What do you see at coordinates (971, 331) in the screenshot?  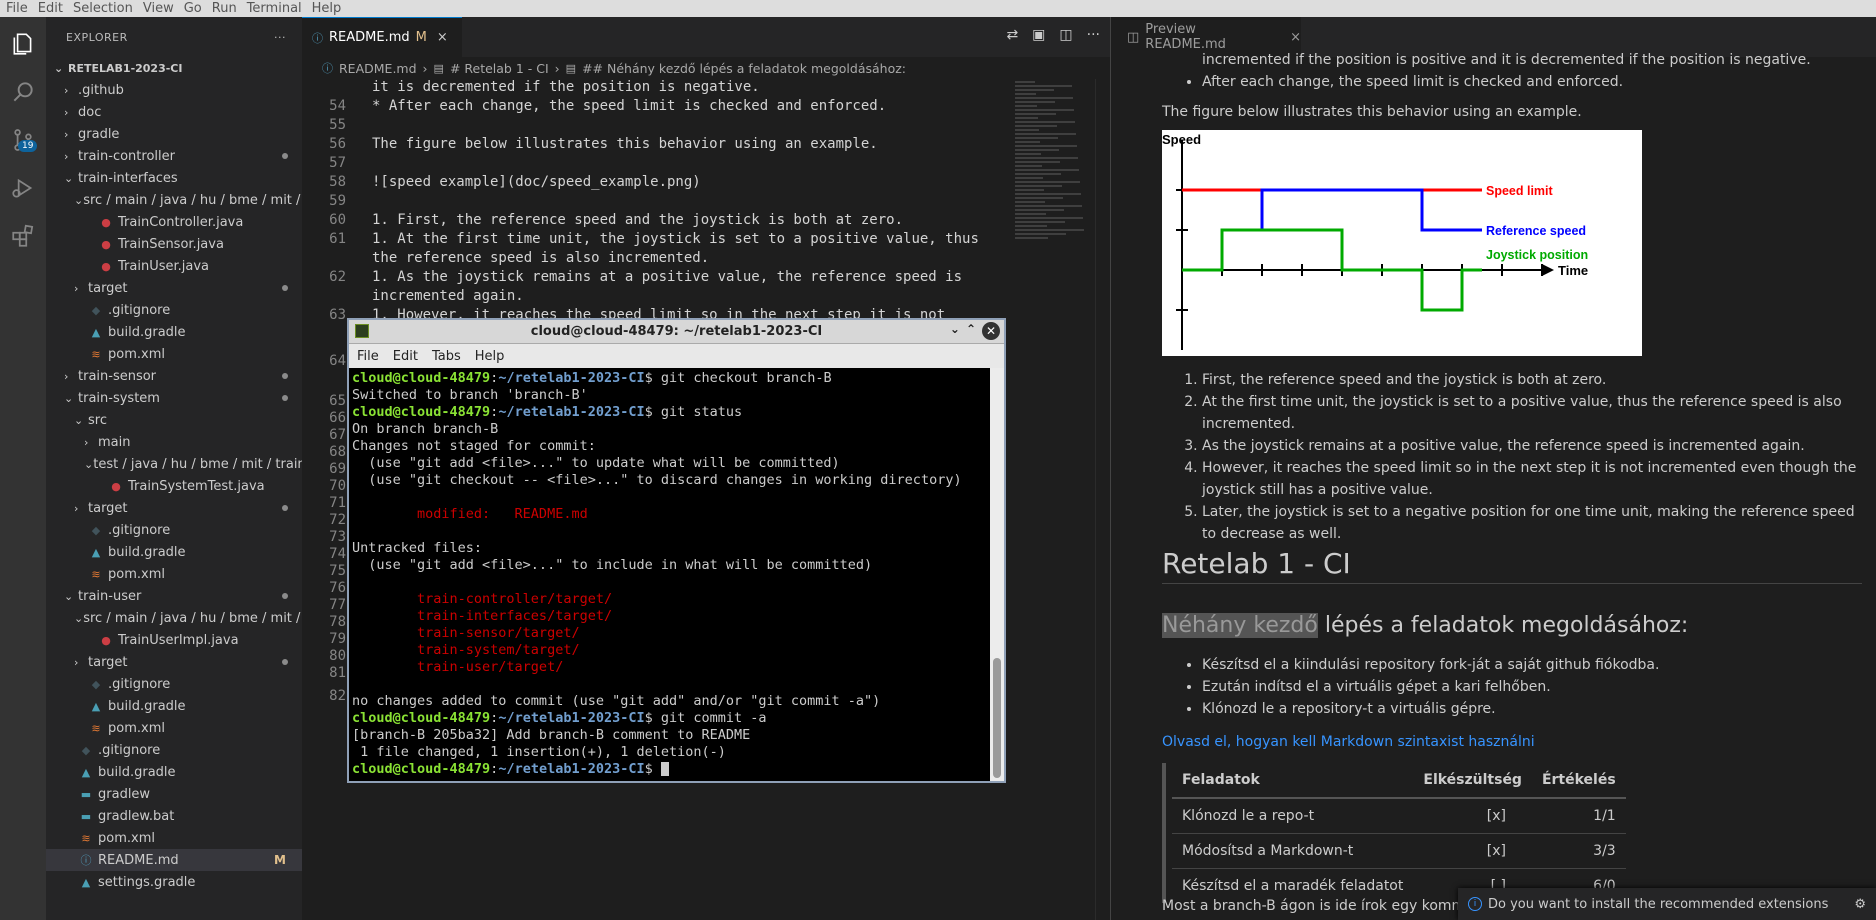 I see `maximize-icon: ⌃` at bounding box center [971, 331].